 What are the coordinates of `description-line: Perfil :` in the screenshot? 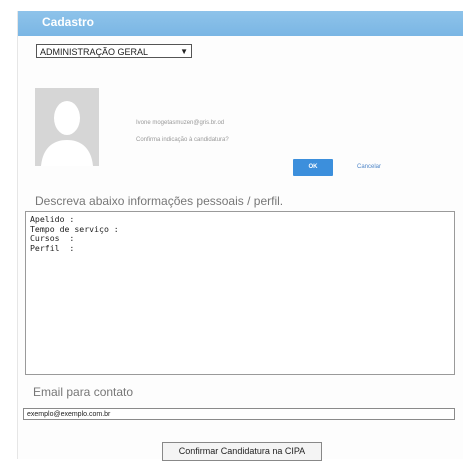 It's located at (52, 247).